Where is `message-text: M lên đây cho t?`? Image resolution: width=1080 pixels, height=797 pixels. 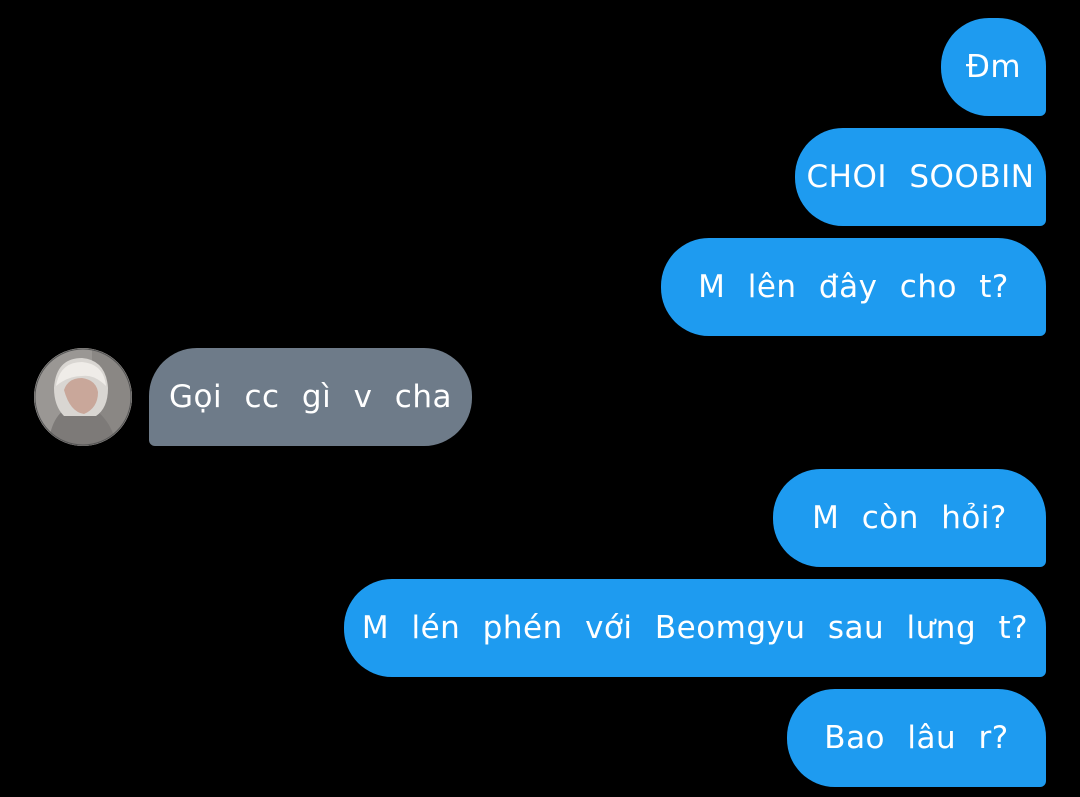 message-text: M lên đây cho t? is located at coordinates (853, 287).